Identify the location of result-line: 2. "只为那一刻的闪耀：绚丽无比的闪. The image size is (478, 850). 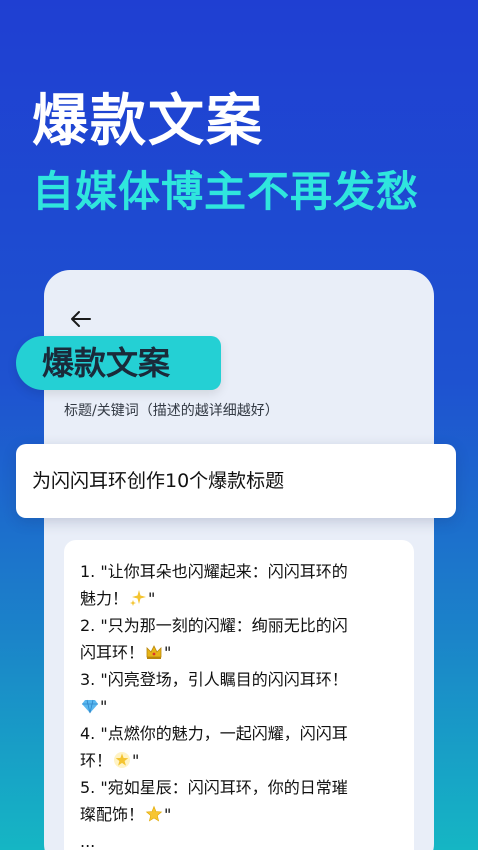
(214, 625).